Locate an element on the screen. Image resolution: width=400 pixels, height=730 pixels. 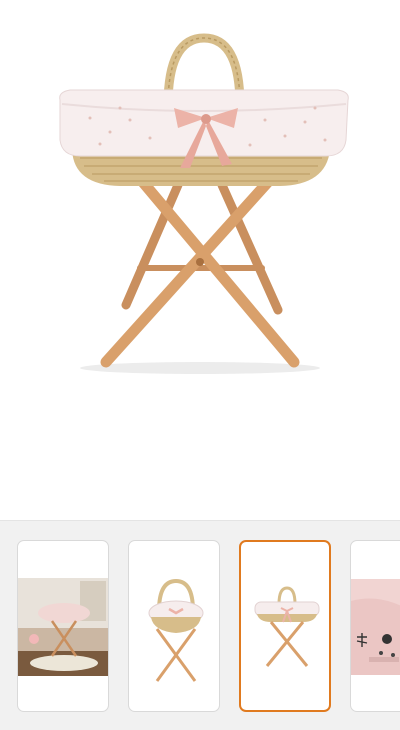
basket-front-icon is located at coordinates (287, 626).